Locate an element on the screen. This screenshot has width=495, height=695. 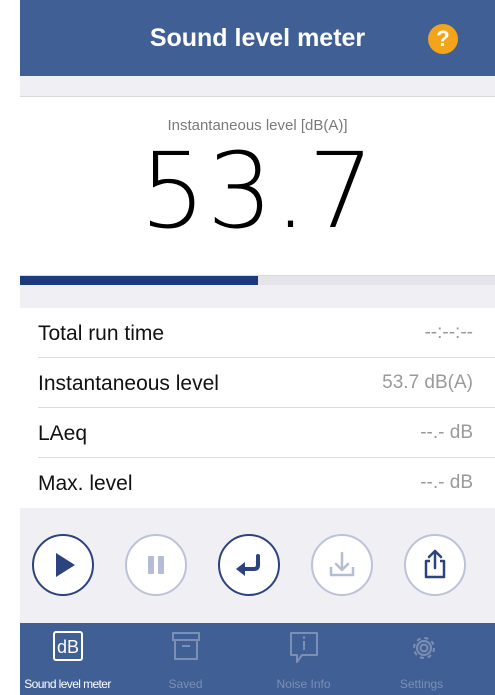
help-icon: ? is located at coordinates (443, 39).